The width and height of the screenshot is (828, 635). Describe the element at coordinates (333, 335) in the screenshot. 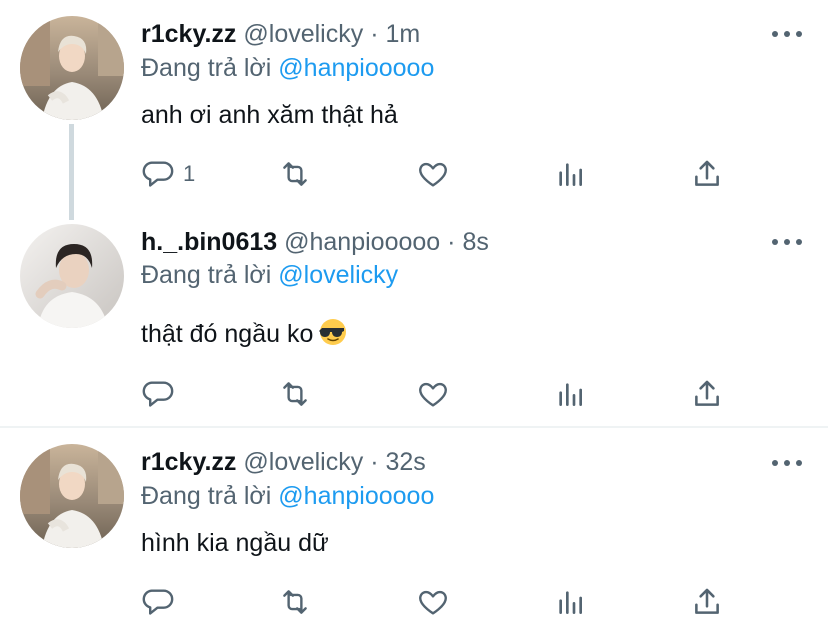

I see `sunglasses-emoji-icon` at that location.